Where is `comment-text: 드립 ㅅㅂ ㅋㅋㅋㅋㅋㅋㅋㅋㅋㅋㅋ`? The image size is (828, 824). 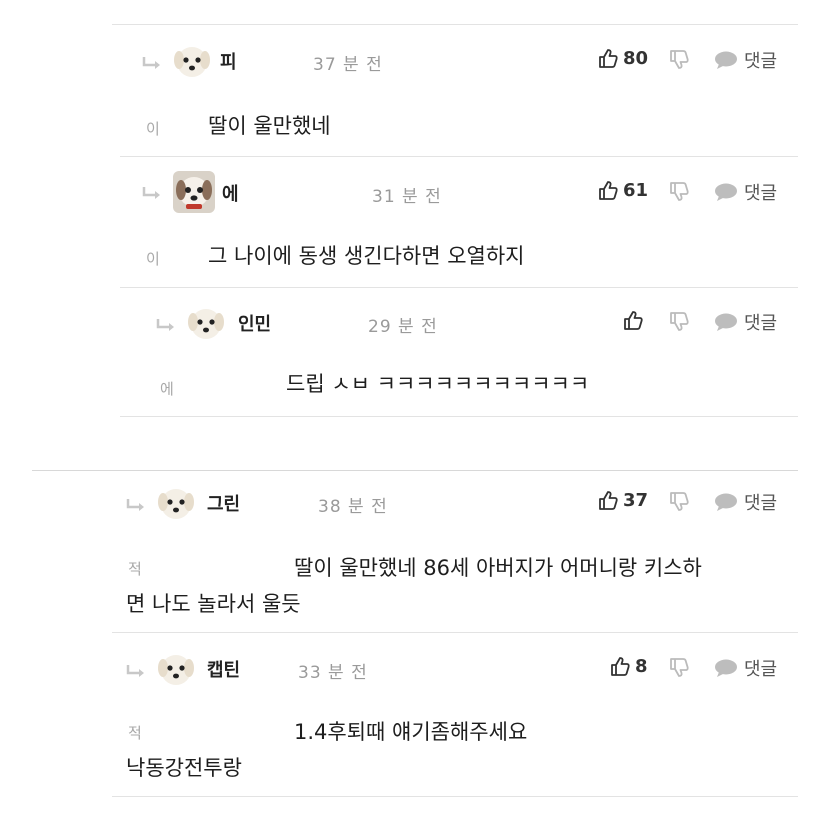 comment-text: 드립 ㅅㅂ ㅋㅋㅋㅋㅋㅋㅋㅋㅋㅋㅋ is located at coordinates (438, 384).